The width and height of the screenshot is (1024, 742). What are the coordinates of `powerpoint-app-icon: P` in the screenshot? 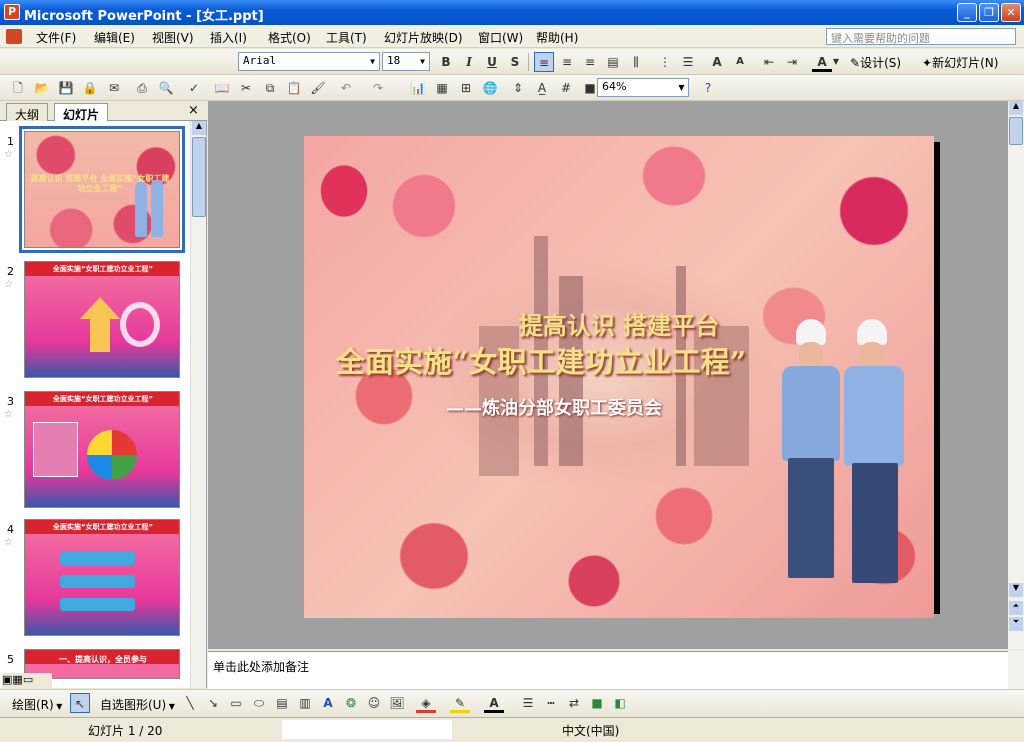 It's located at (12, 12).